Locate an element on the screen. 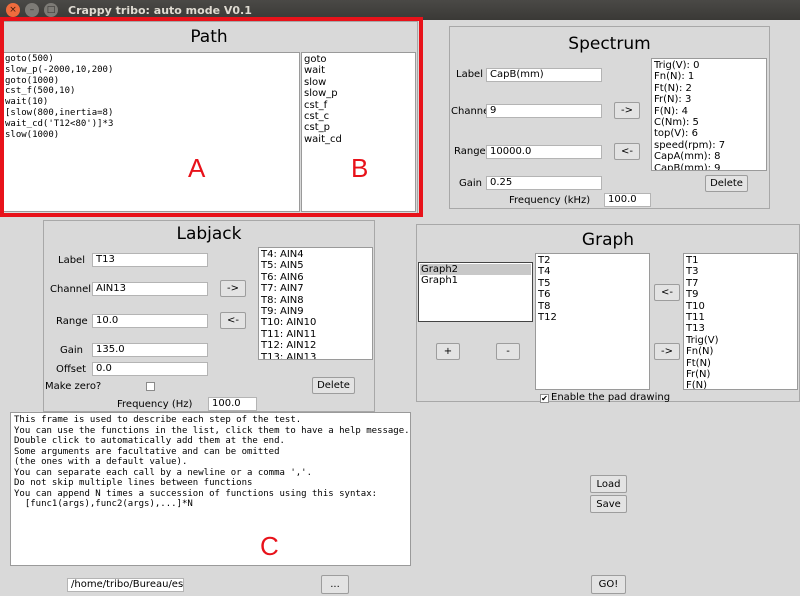 This screenshot has width=800, height=596. labjack-channel-caption: Channel is located at coordinates (71, 289).